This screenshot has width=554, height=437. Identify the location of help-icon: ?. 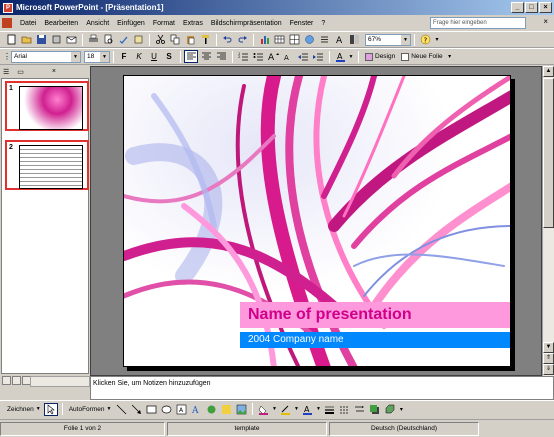
(425, 39).